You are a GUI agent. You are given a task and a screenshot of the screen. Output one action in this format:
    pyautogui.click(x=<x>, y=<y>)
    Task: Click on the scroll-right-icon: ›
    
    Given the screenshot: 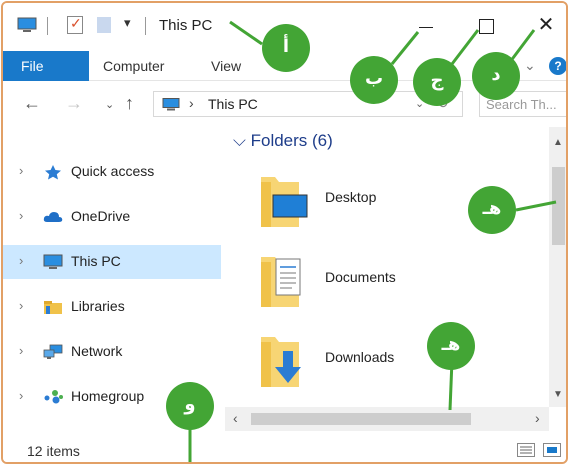 What is the action you would take?
    pyautogui.click(x=537, y=418)
    